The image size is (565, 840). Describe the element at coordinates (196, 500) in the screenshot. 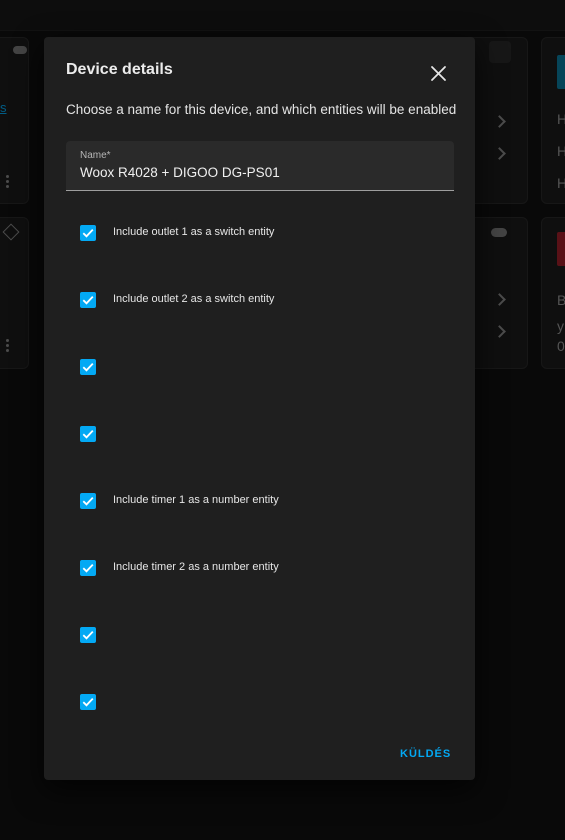

I see `option-label: Include timer 1 as a number entity` at that location.